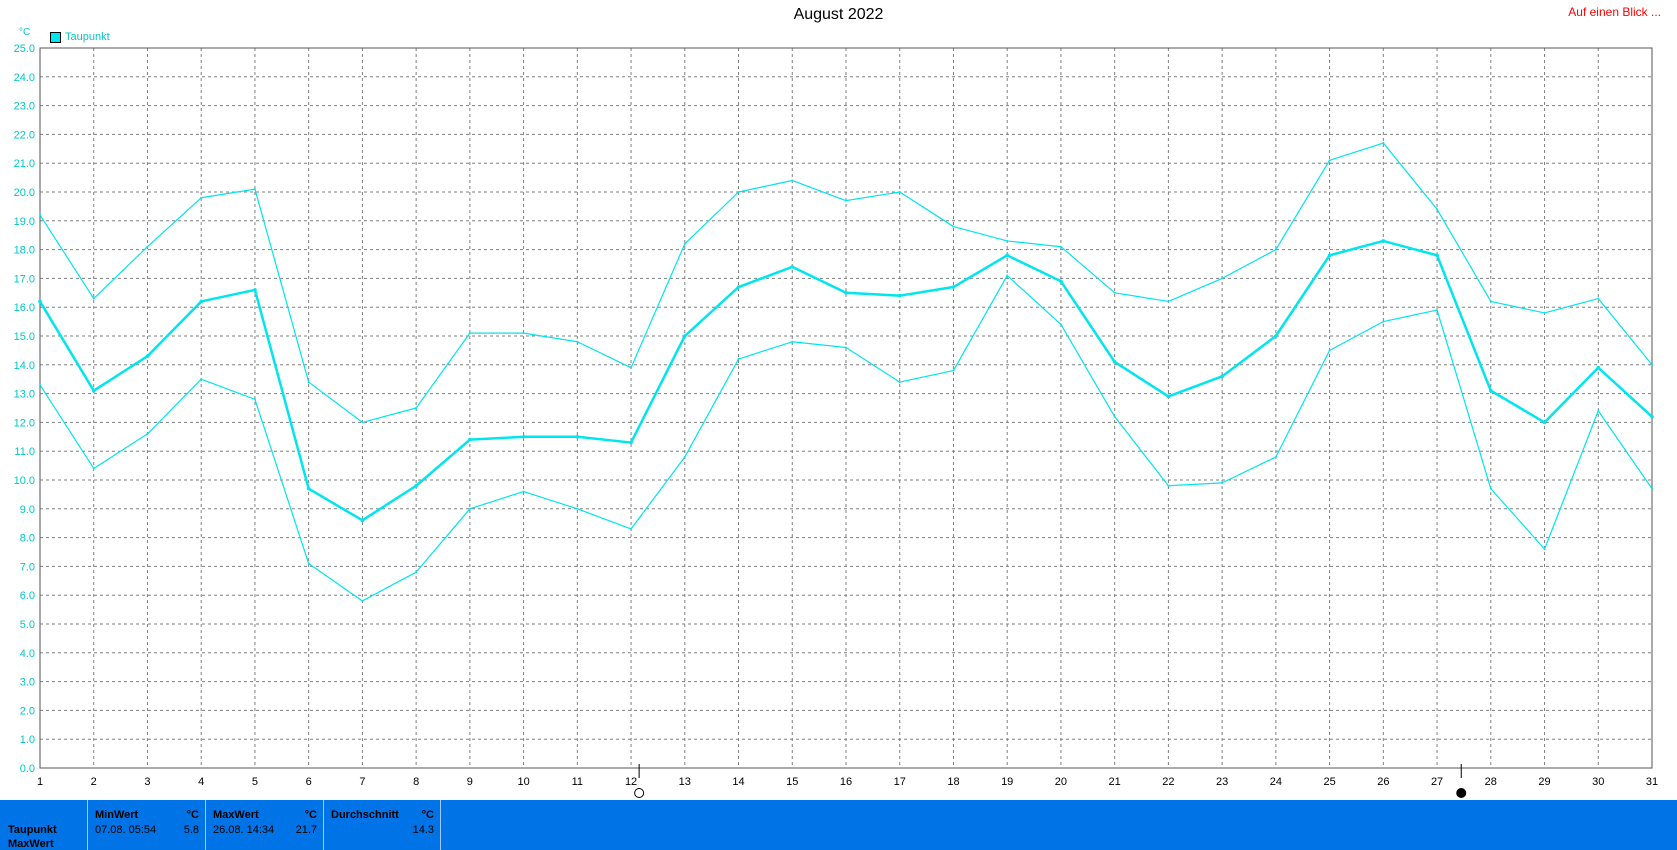 The width and height of the screenshot is (1677, 850). I want to click on y-tick-label: 13.0, so click(24, 395).